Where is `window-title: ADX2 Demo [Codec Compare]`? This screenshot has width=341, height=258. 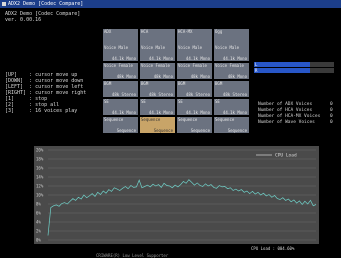
window-title: ADX2 Demo [Codec Compare] is located at coordinates (46, 4).